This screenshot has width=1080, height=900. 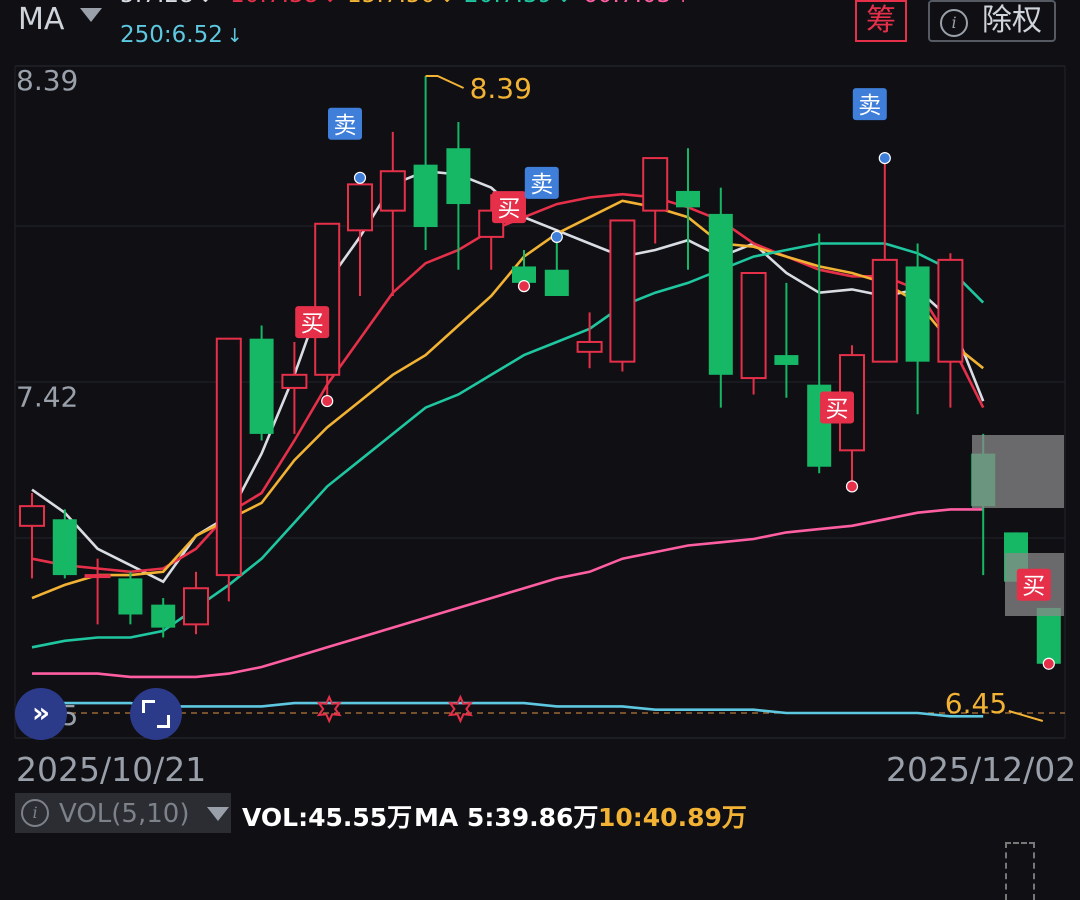 I want to click on fullscreen-button, so click(x=156, y=714).